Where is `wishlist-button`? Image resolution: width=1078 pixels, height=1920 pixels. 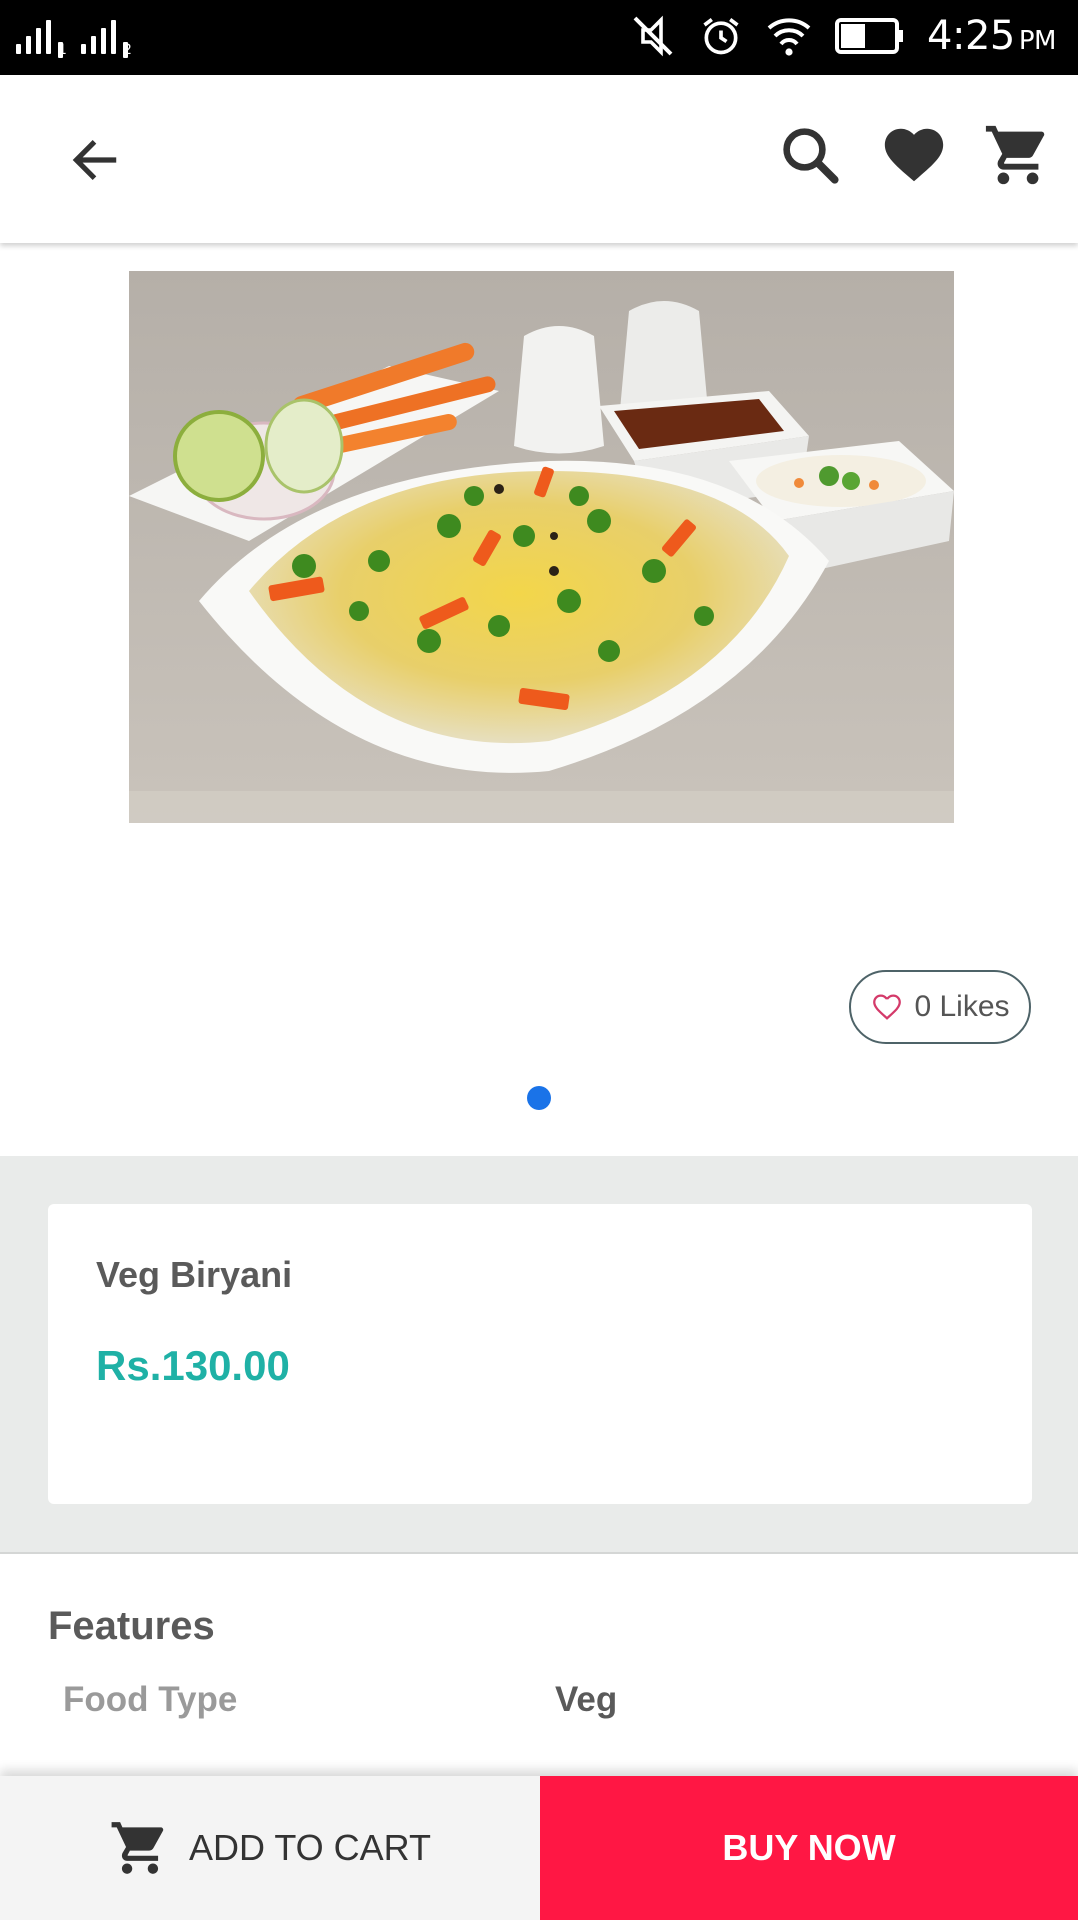 wishlist-button is located at coordinates (914, 155).